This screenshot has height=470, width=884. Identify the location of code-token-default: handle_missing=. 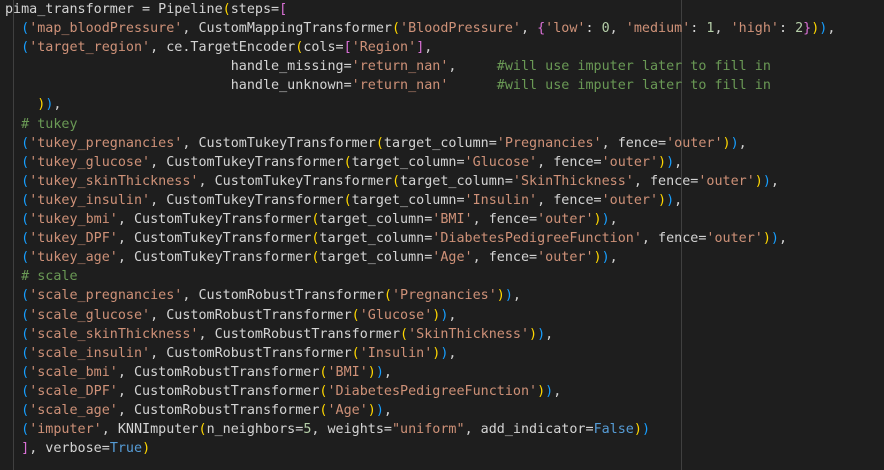
(178, 67).